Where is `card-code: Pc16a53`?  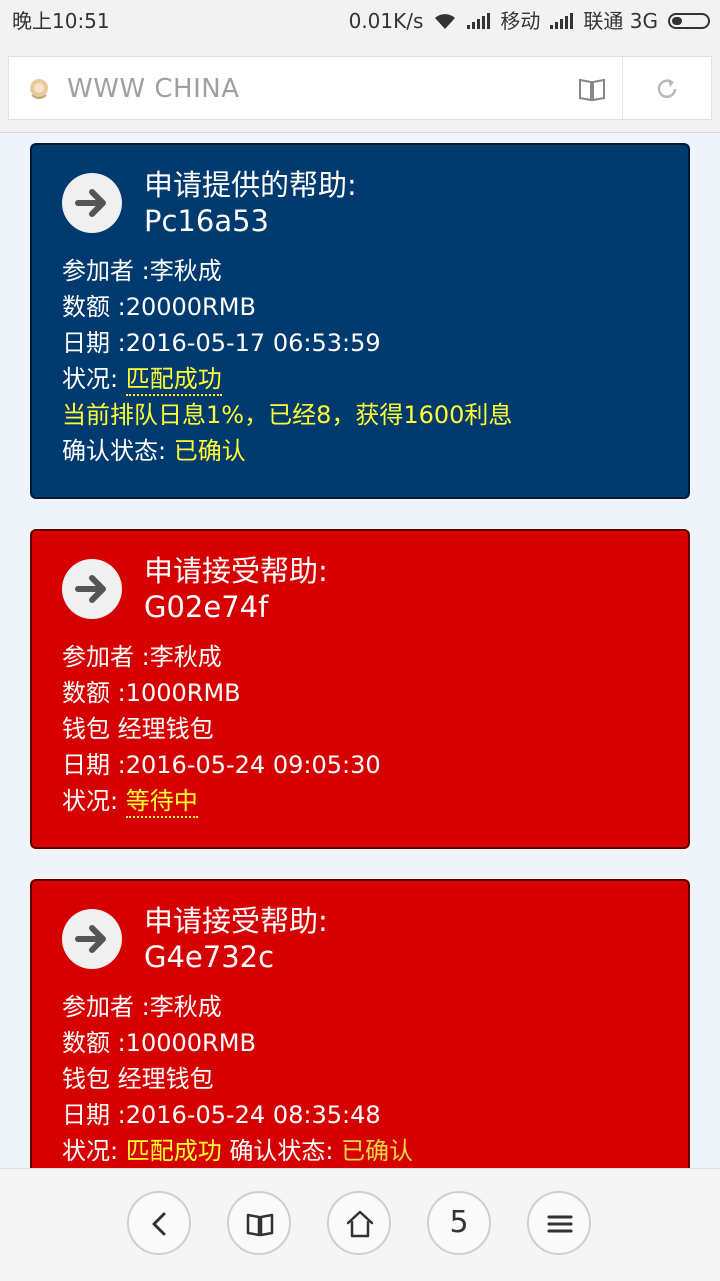
card-code: Pc16a53 is located at coordinates (207, 221).